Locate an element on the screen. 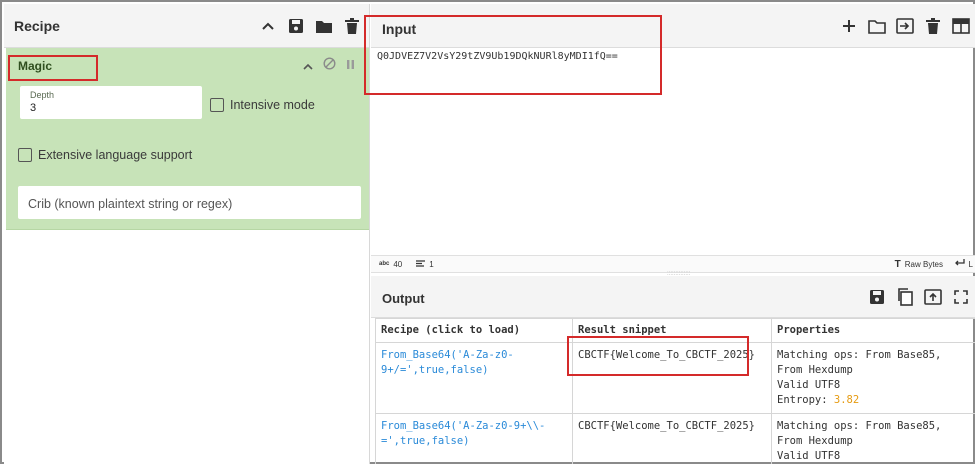  char-count-value: 40 is located at coordinates (398, 264).